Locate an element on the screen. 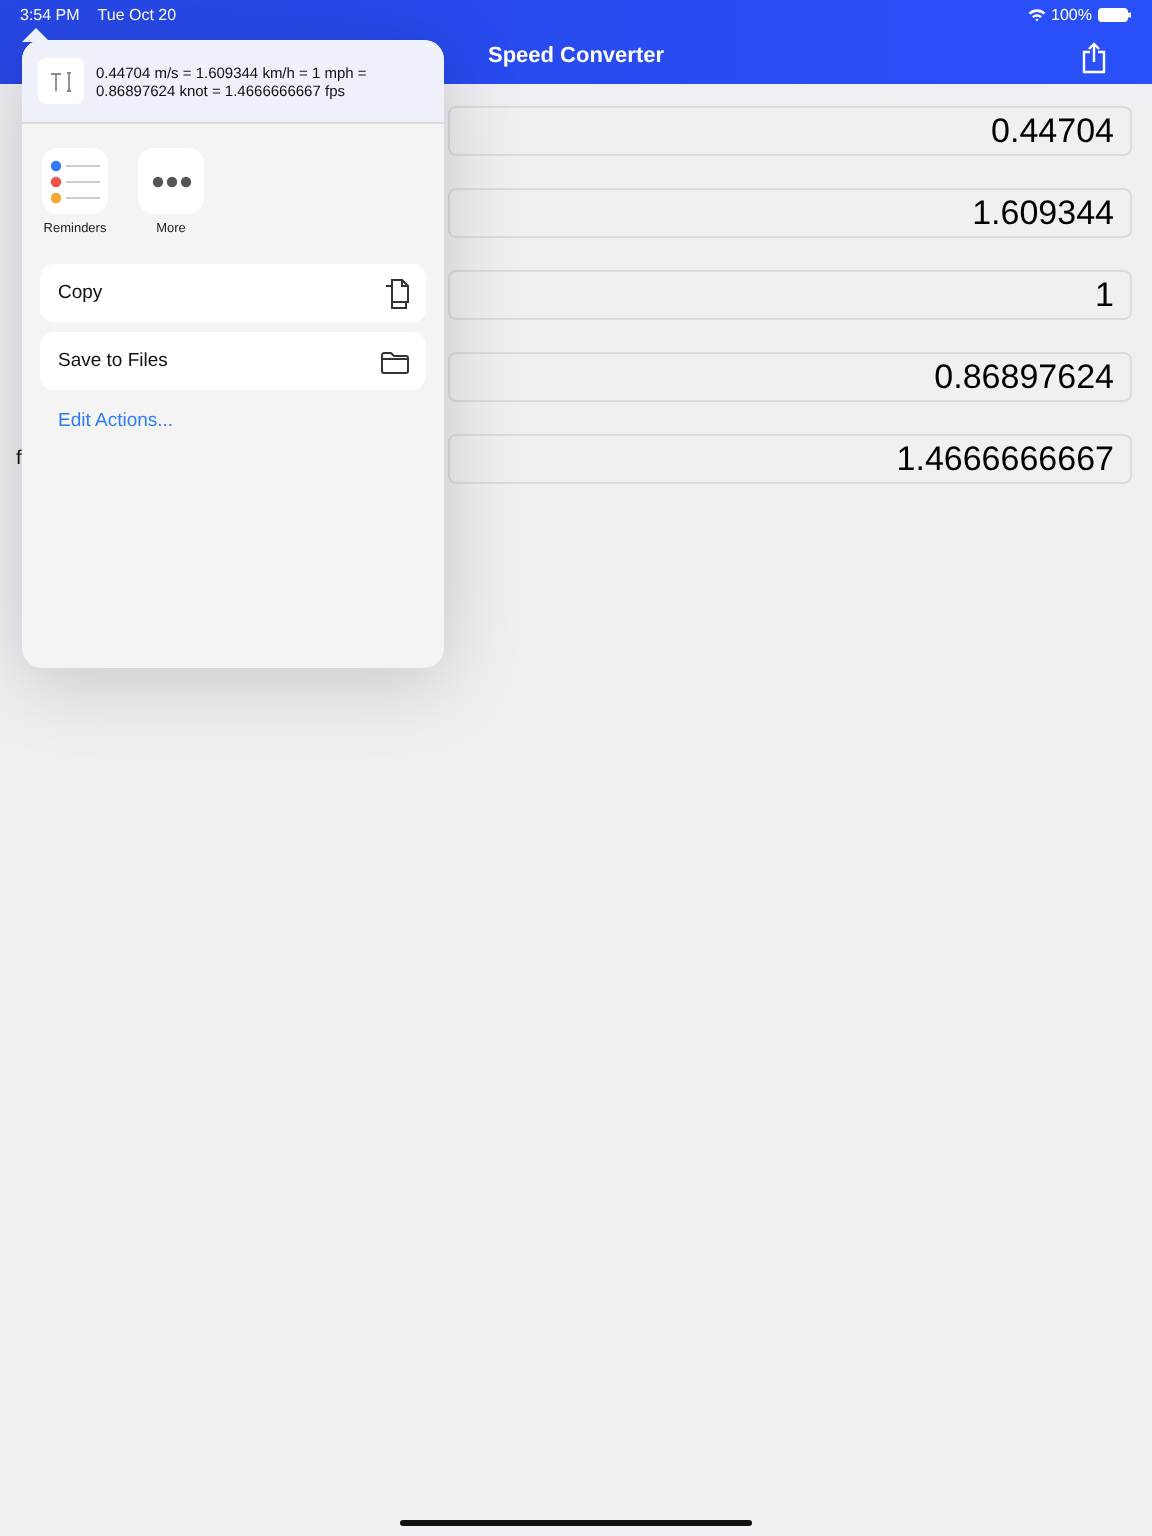  nav-title: Speed Converter is located at coordinates (576, 56).